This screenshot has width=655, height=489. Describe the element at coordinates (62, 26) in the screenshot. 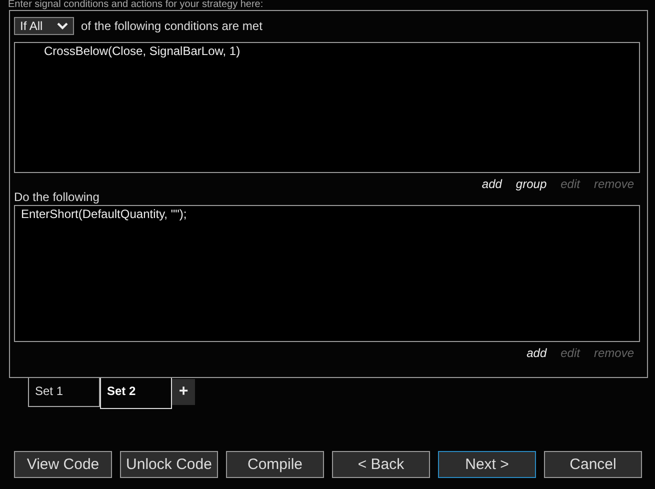

I see `chevron-down-icon` at that location.